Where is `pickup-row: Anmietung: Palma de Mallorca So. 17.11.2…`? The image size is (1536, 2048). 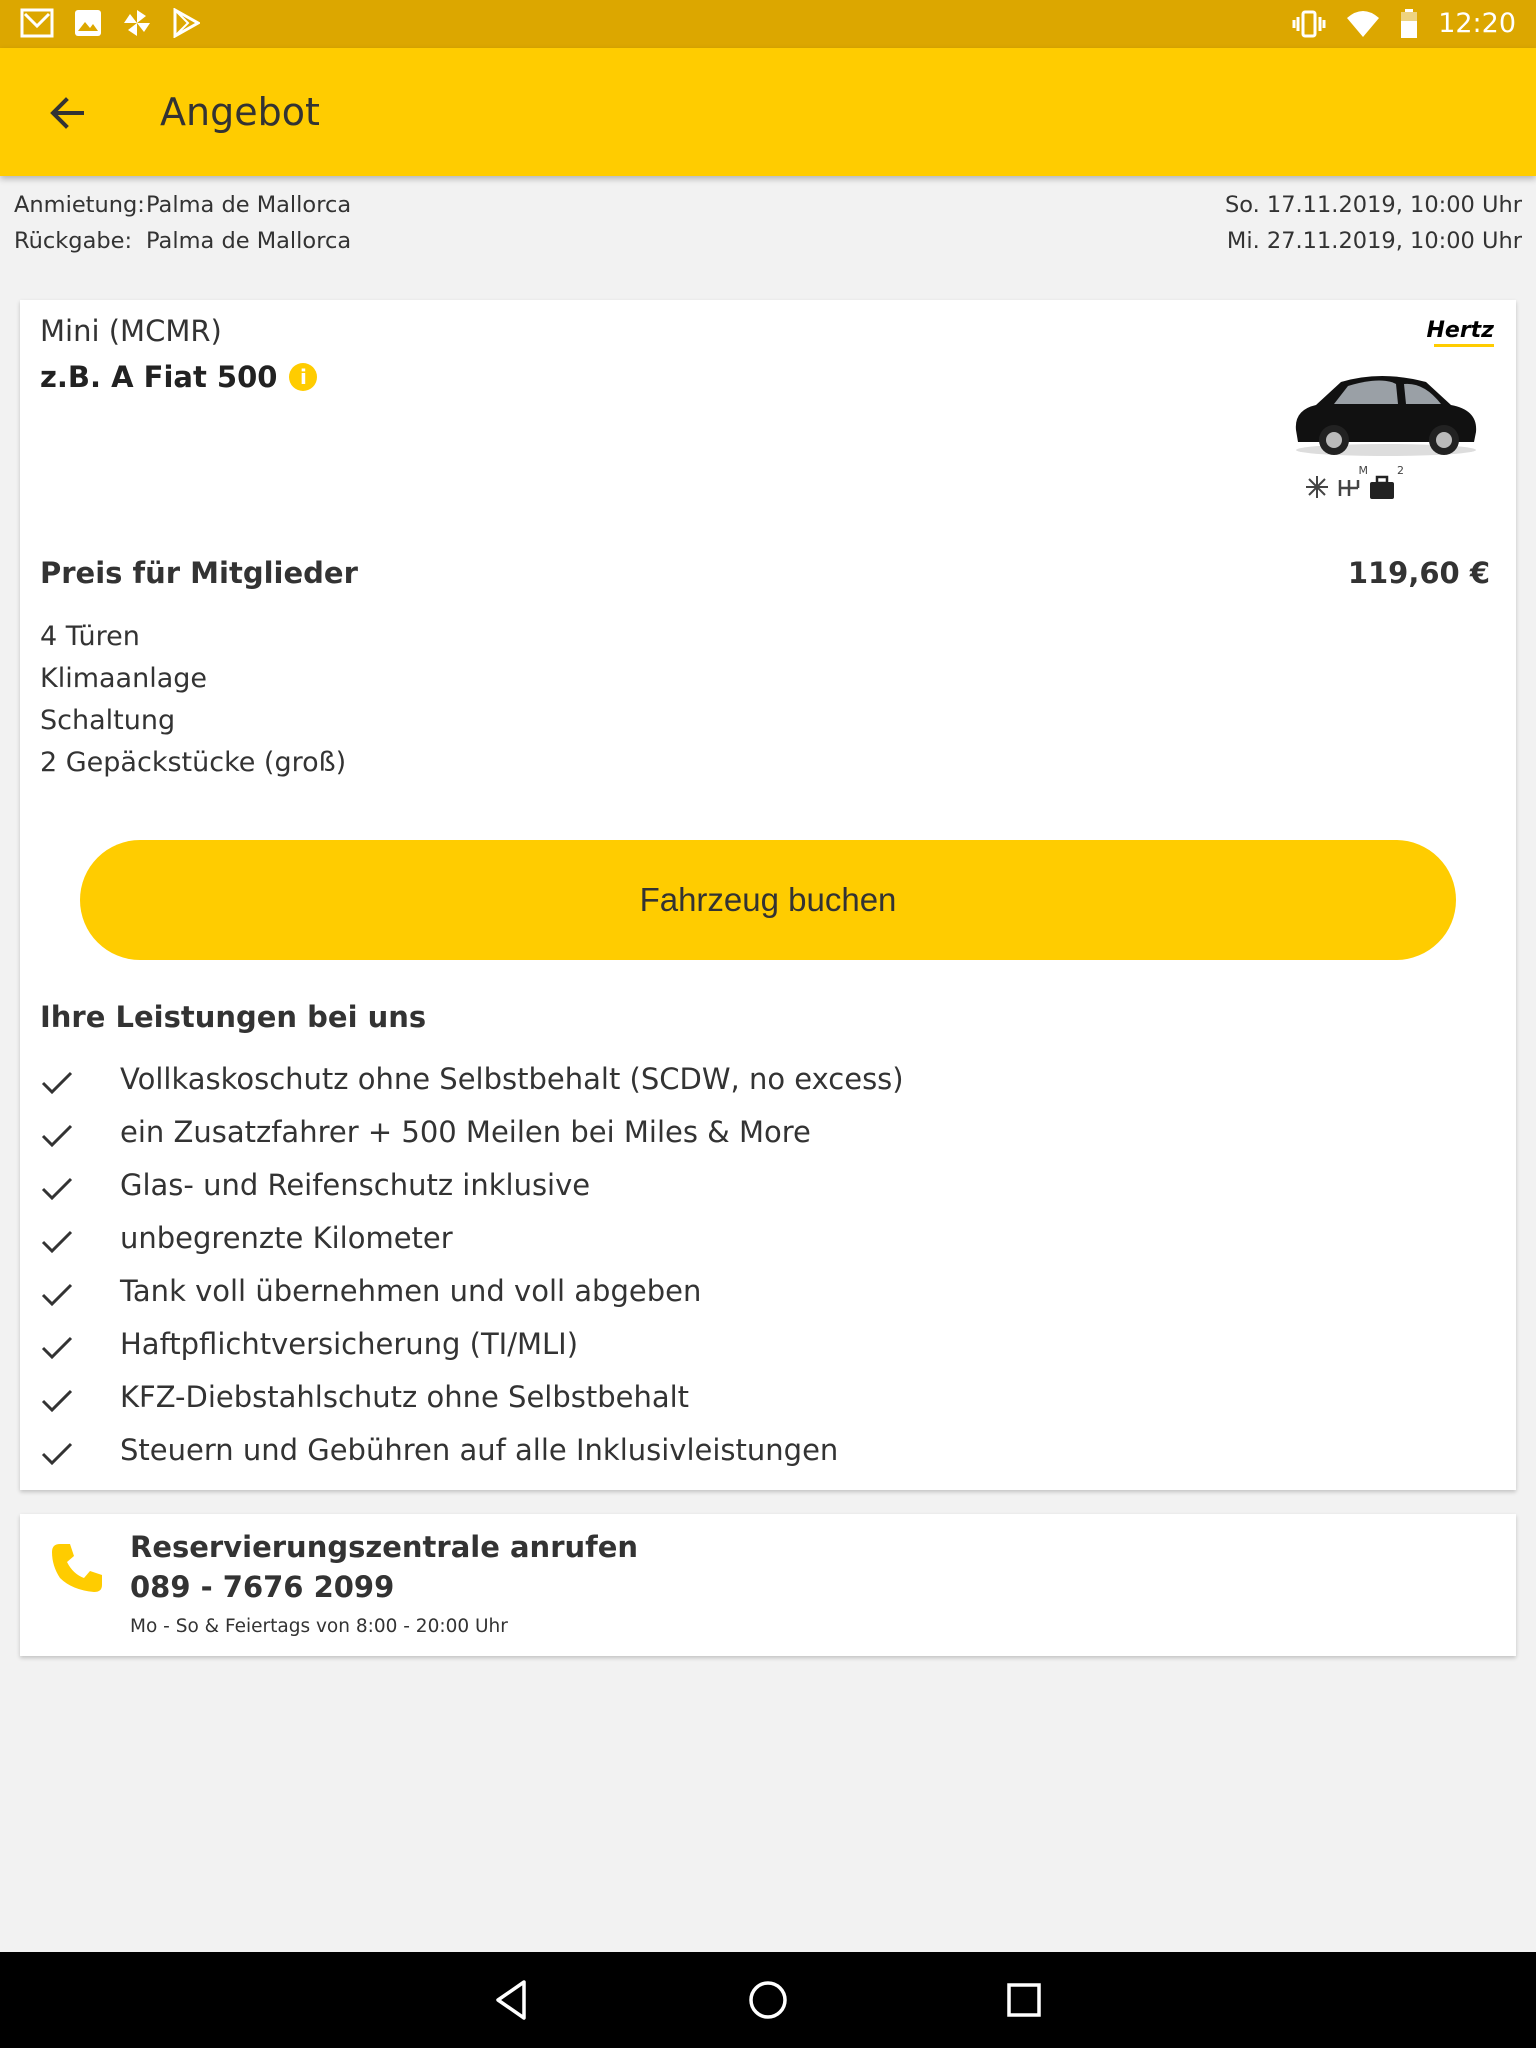
pickup-row: Anmietung: Palma de Mallorca So. 17.11.2… is located at coordinates (768, 210).